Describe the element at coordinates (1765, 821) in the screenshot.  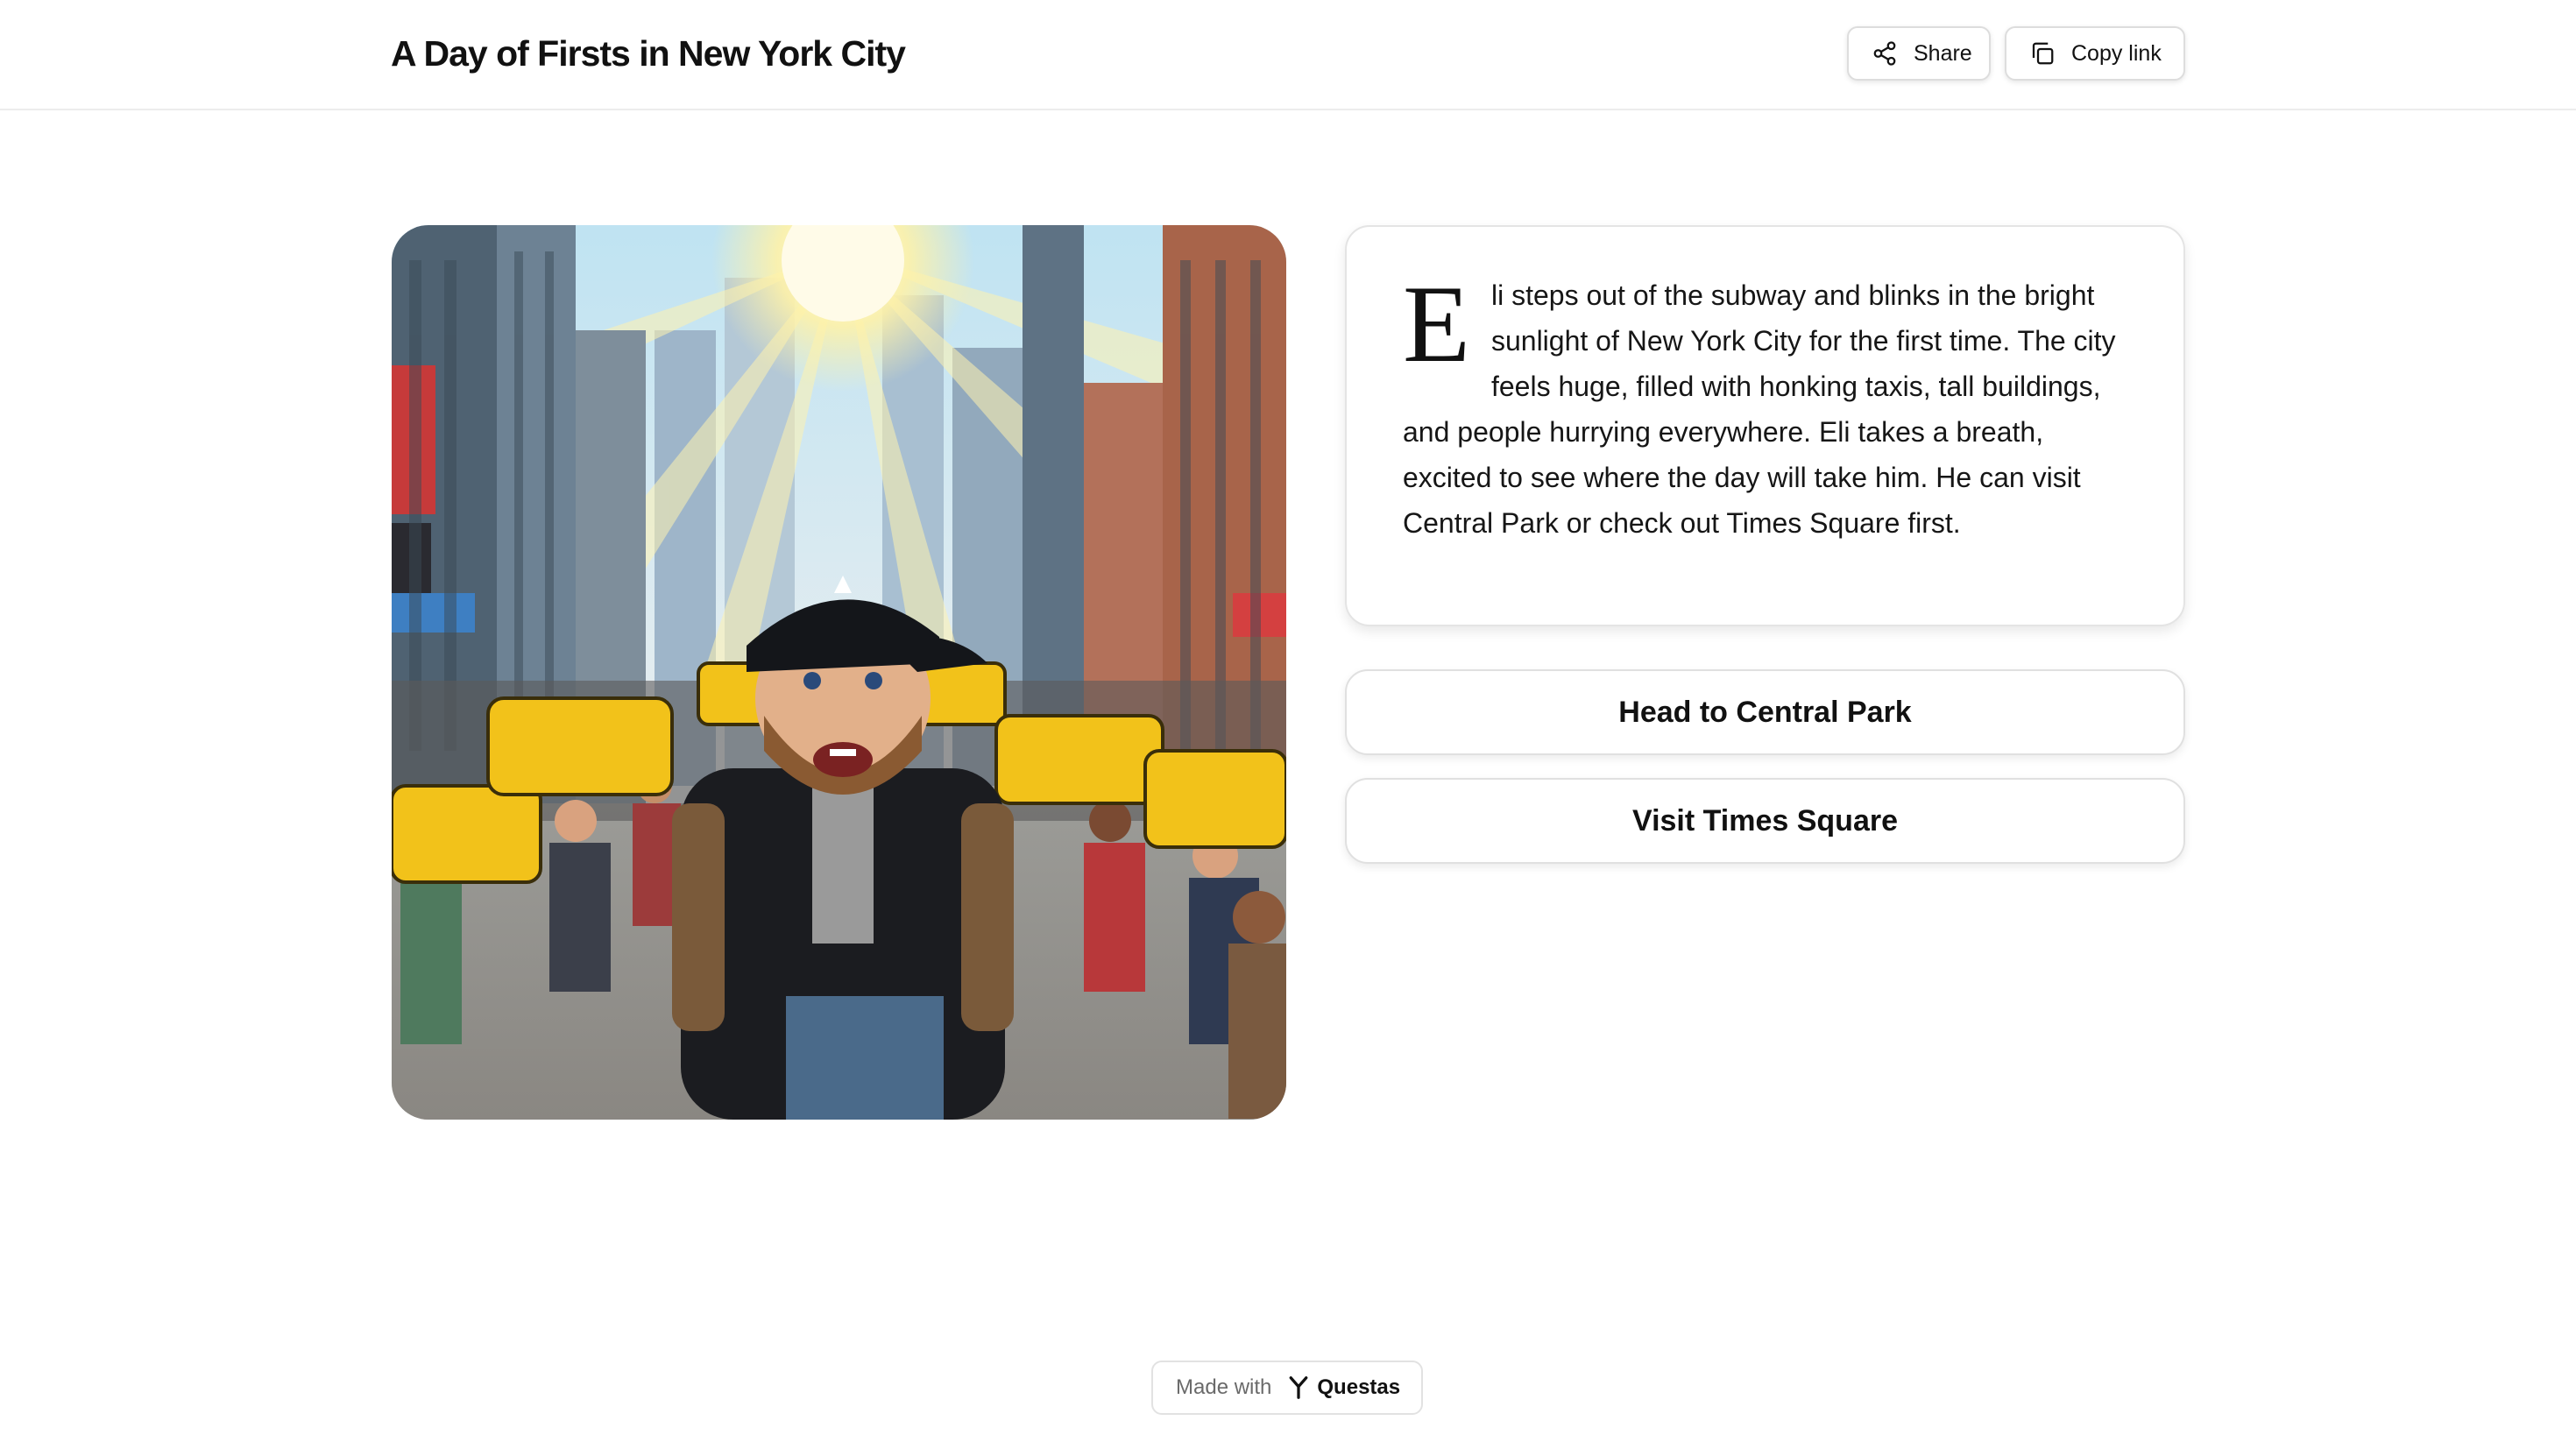
I see `choice-times-square-button: Visit Times Square` at that location.